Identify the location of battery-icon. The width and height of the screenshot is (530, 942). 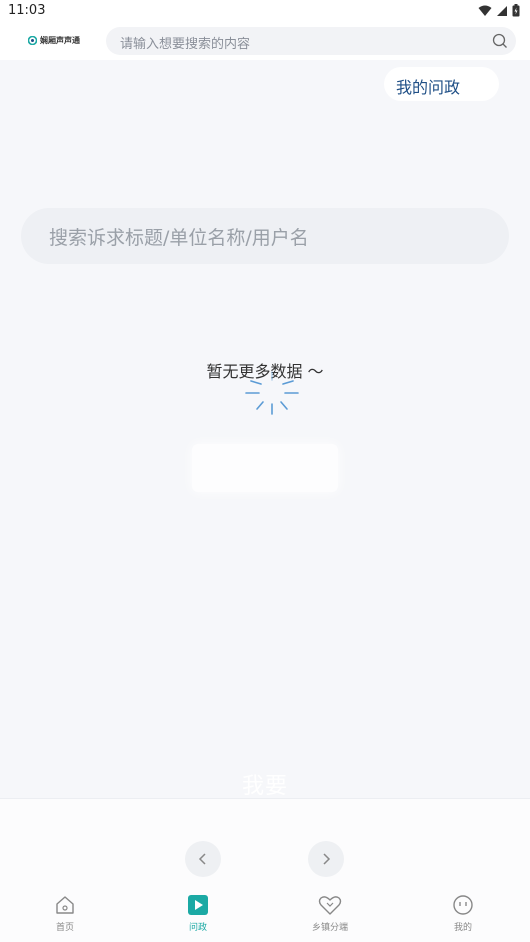
(516, 10).